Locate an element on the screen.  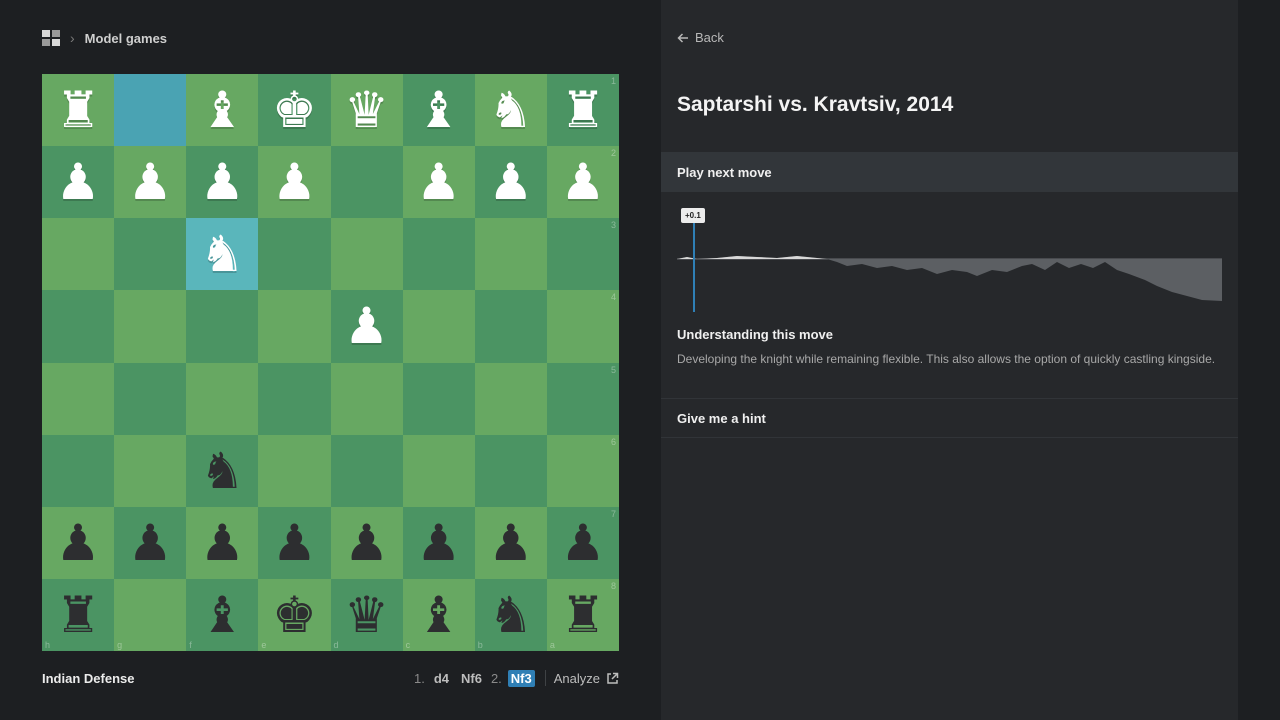
white-piece: ♜ is located at coordinates (78, 110).